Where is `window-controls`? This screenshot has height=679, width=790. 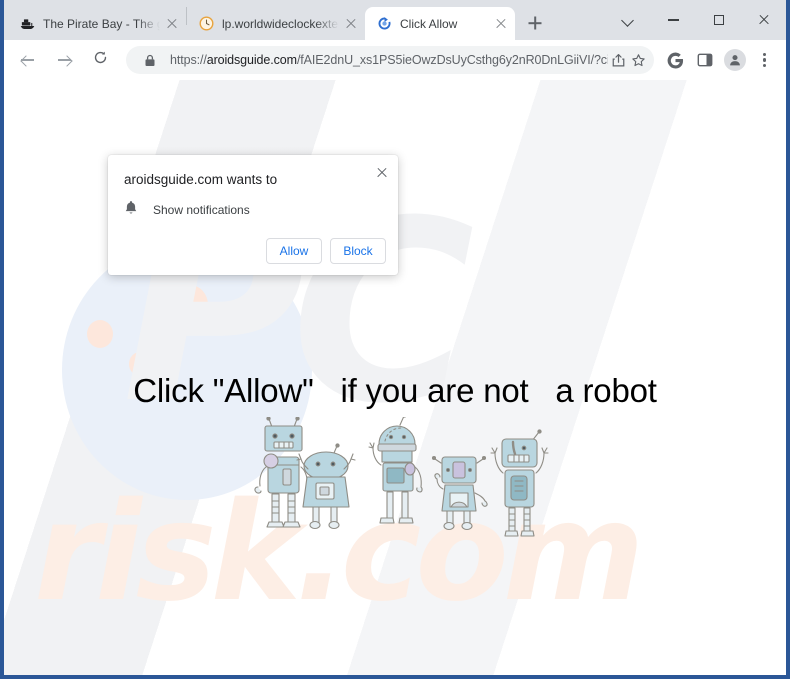
window-controls is located at coordinates (696, 20).